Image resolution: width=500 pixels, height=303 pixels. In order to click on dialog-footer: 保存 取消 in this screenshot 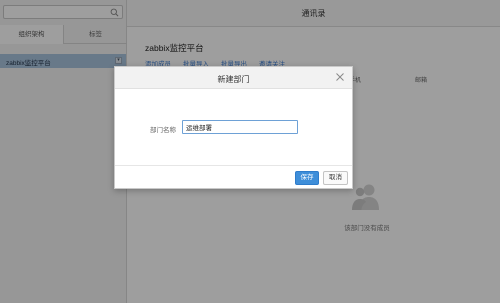, I will do `click(233, 177)`.